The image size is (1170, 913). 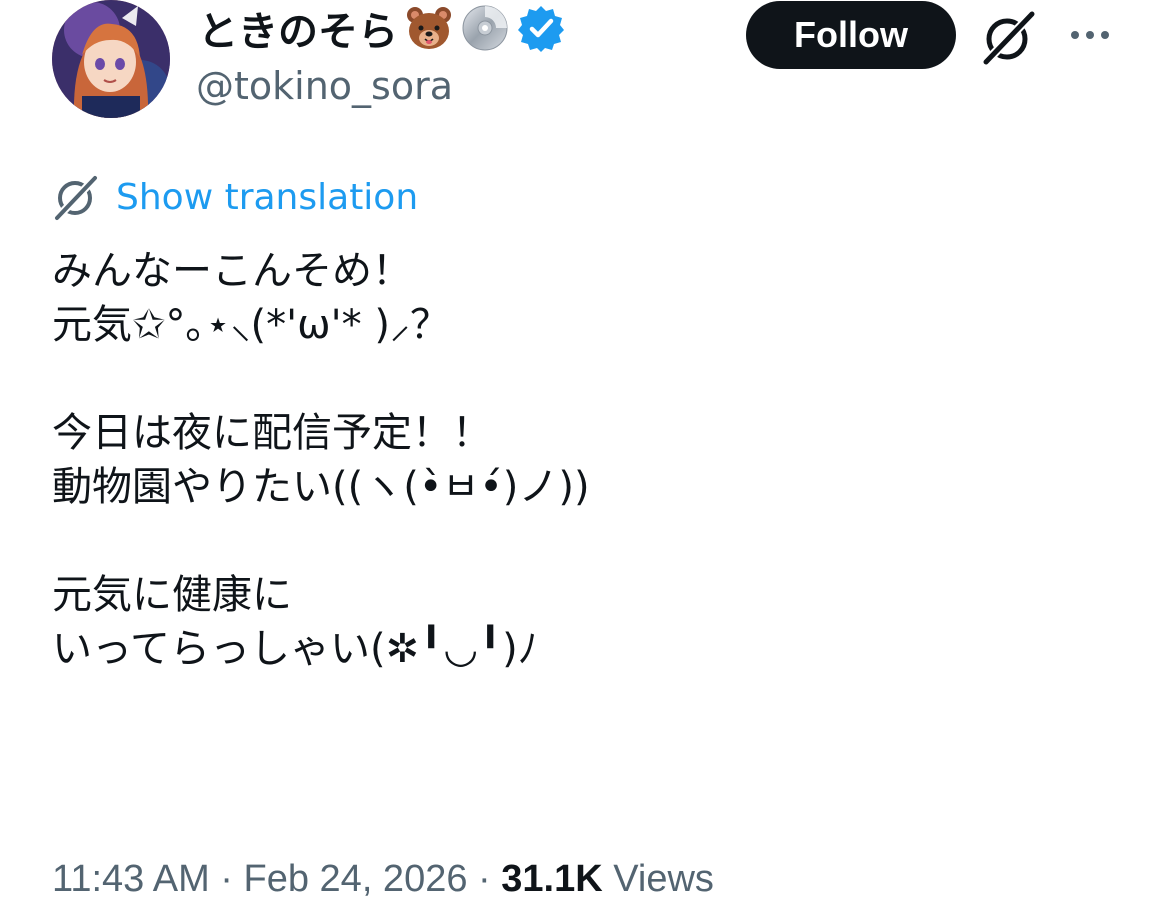 What do you see at coordinates (429, 28) in the screenshot?
I see `bear-face-emoji-icon` at bounding box center [429, 28].